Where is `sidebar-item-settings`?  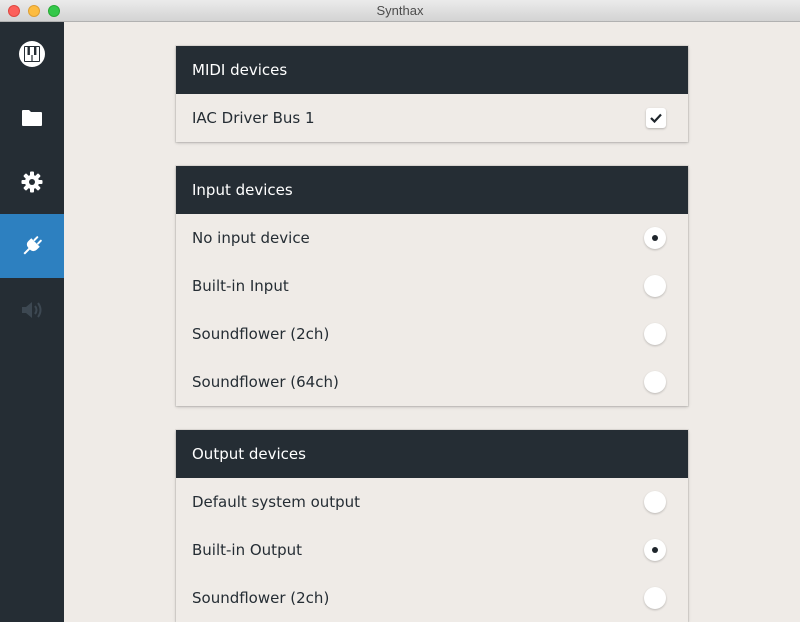
sidebar-item-settings is located at coordinates (32, 182).